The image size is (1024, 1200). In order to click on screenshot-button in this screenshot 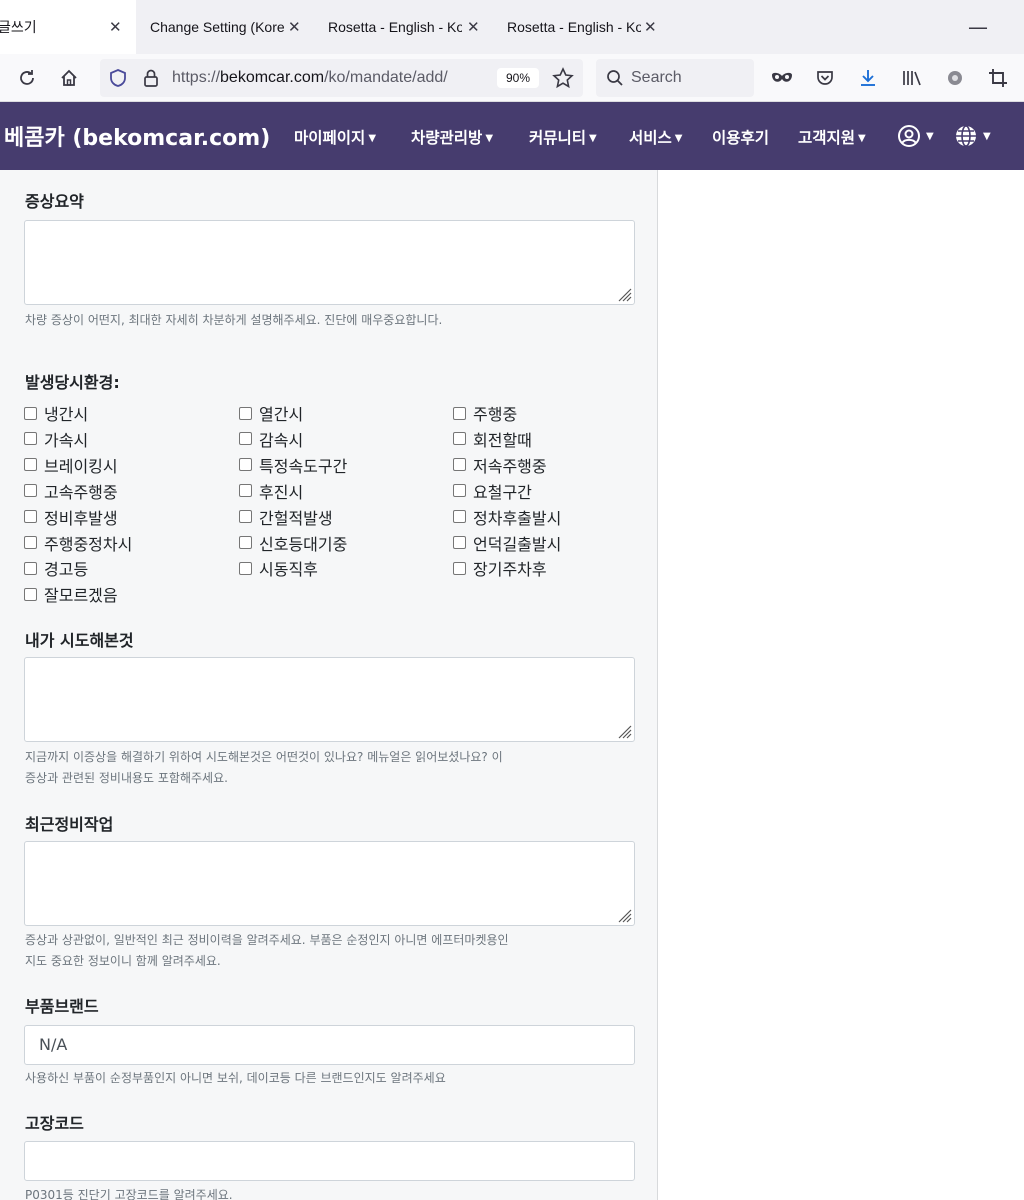, I will do `click(998, 78)`.